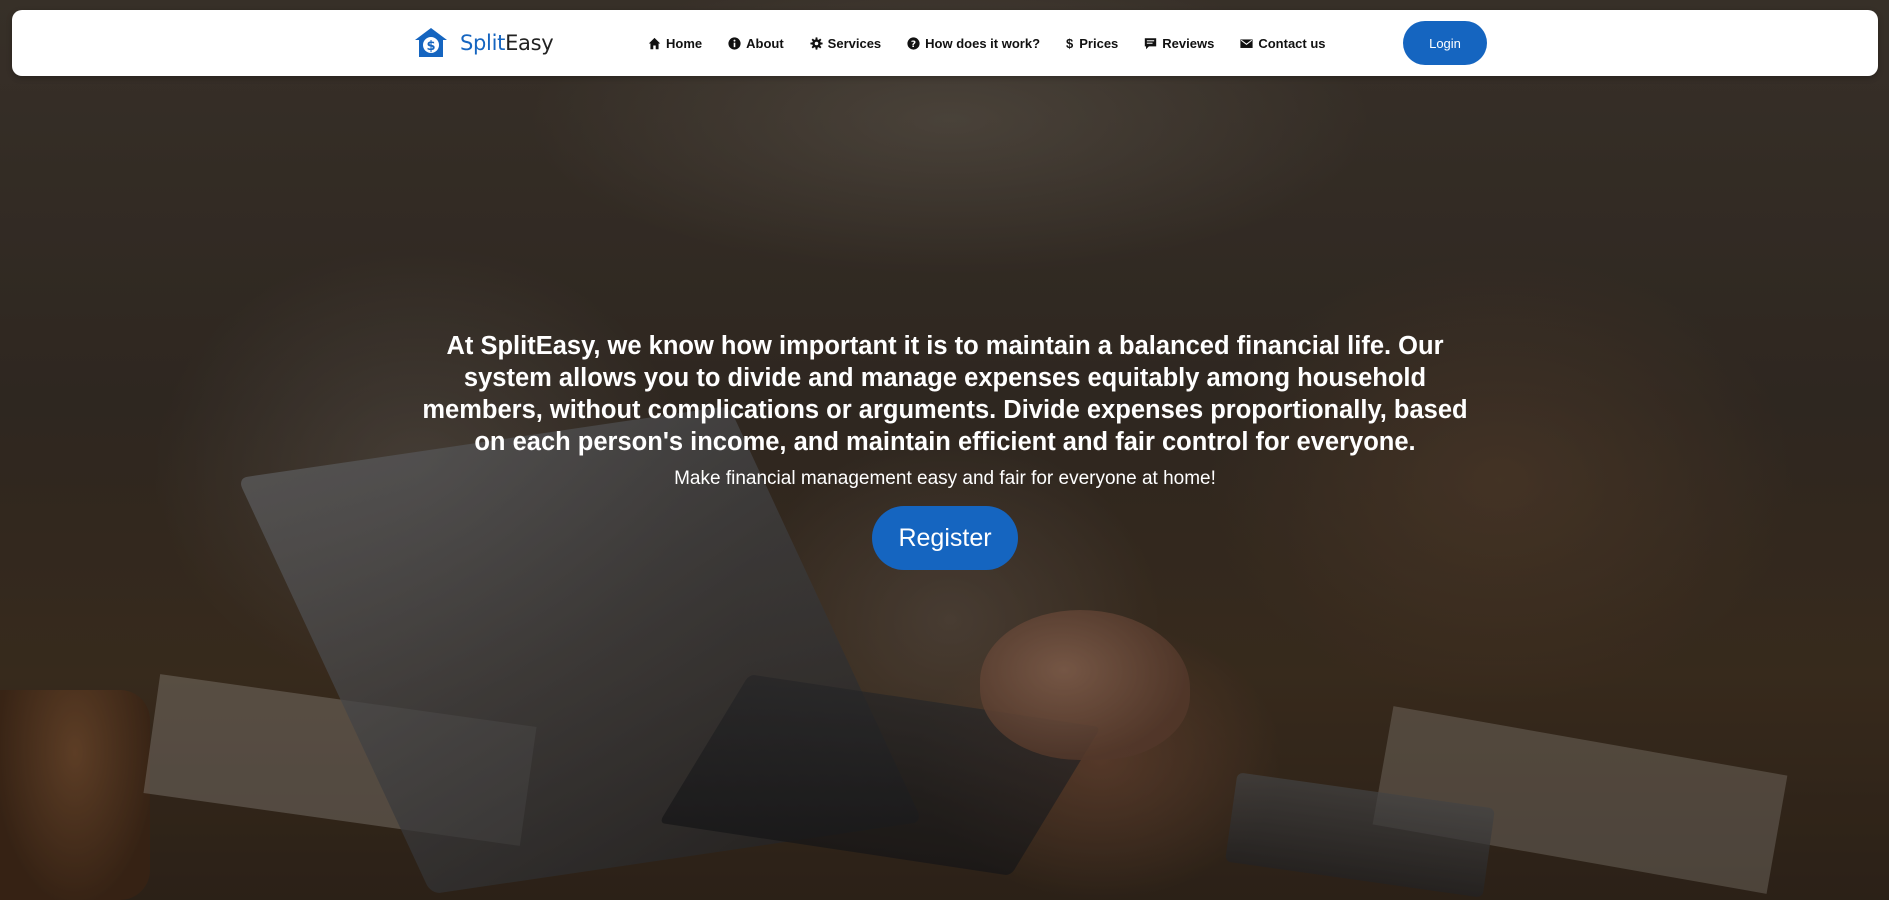  Describe the element at coordinates (1246, 43) in the screenshot. I see `envelope-icon` at that location.